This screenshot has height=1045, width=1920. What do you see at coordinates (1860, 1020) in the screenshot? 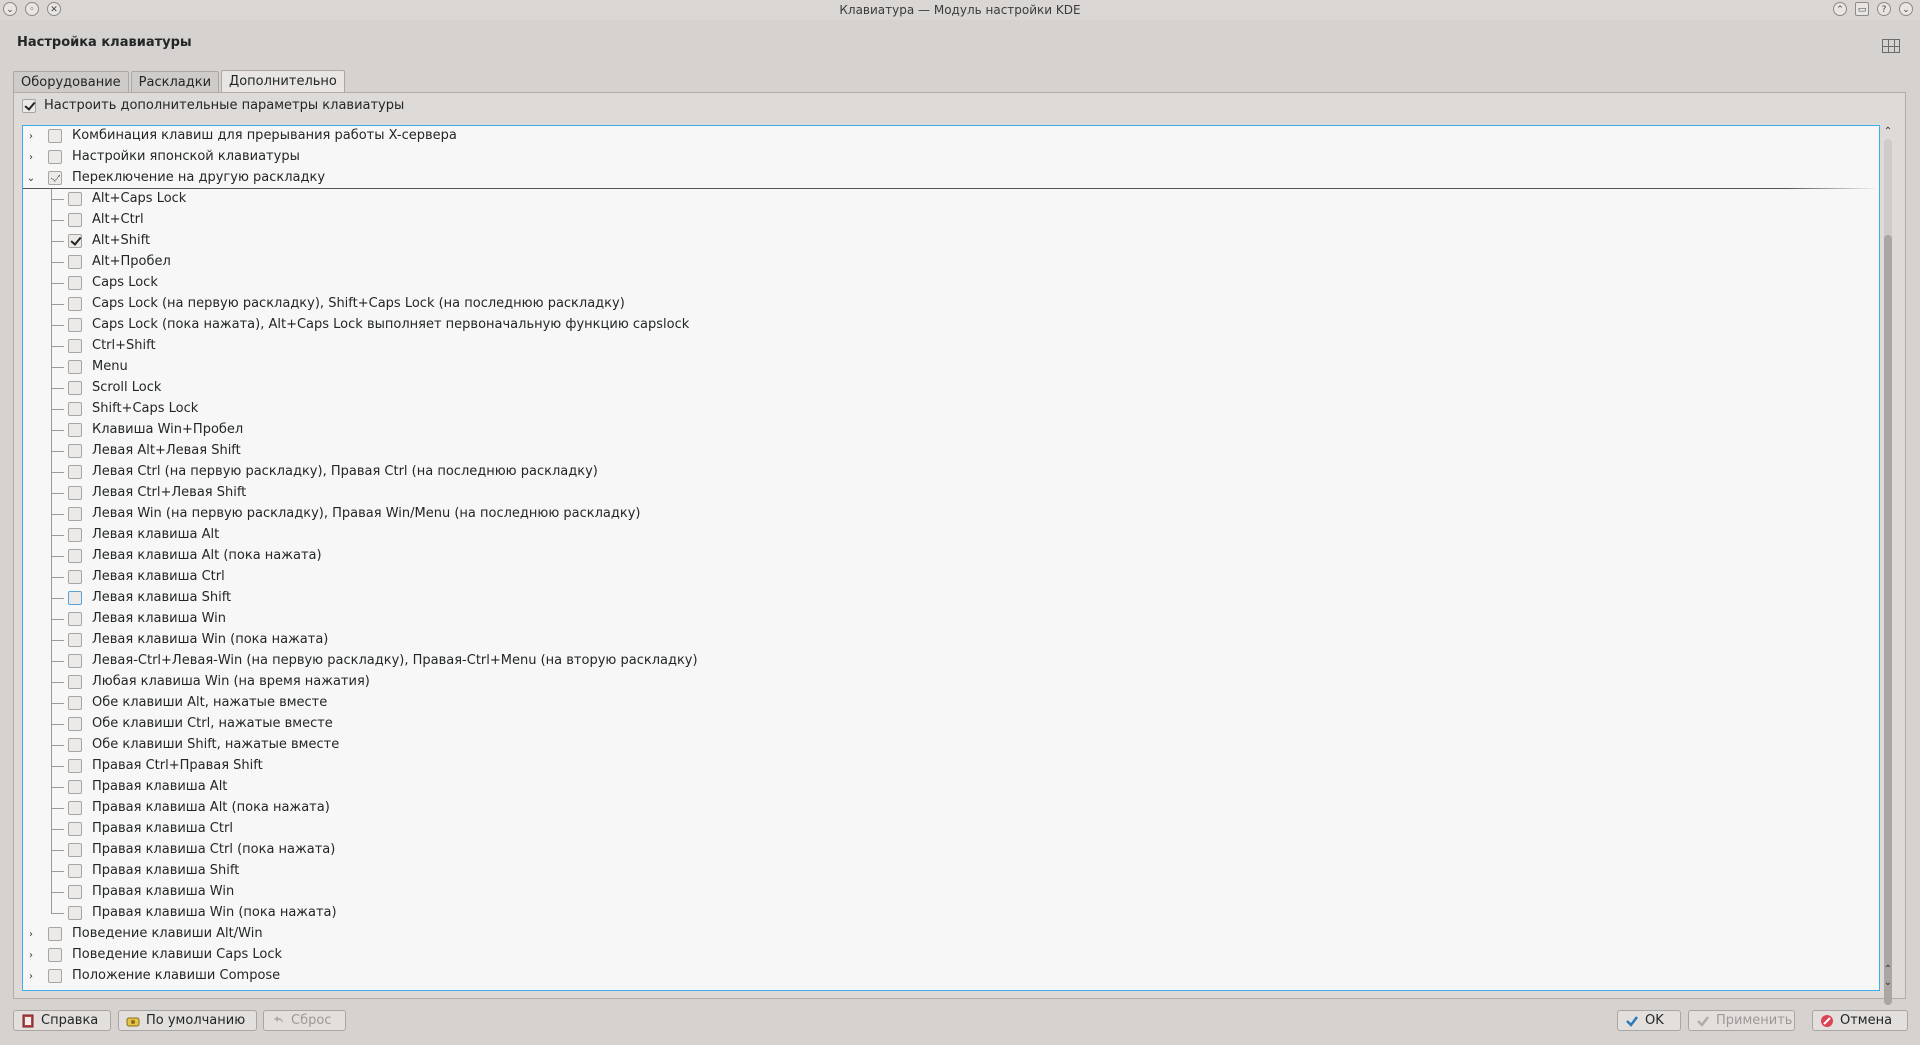
I see `cancel-button: Отмена` at bounding box center [1860, 1020].